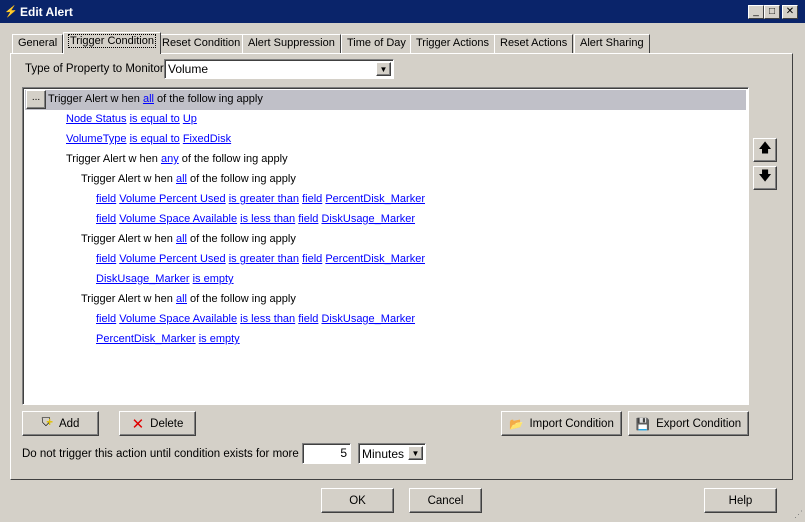 This screenshot has height=522, width=805. Describe the element at coordinates (357, 500) in the screenshot. I see `ok-button: OK` at that location.